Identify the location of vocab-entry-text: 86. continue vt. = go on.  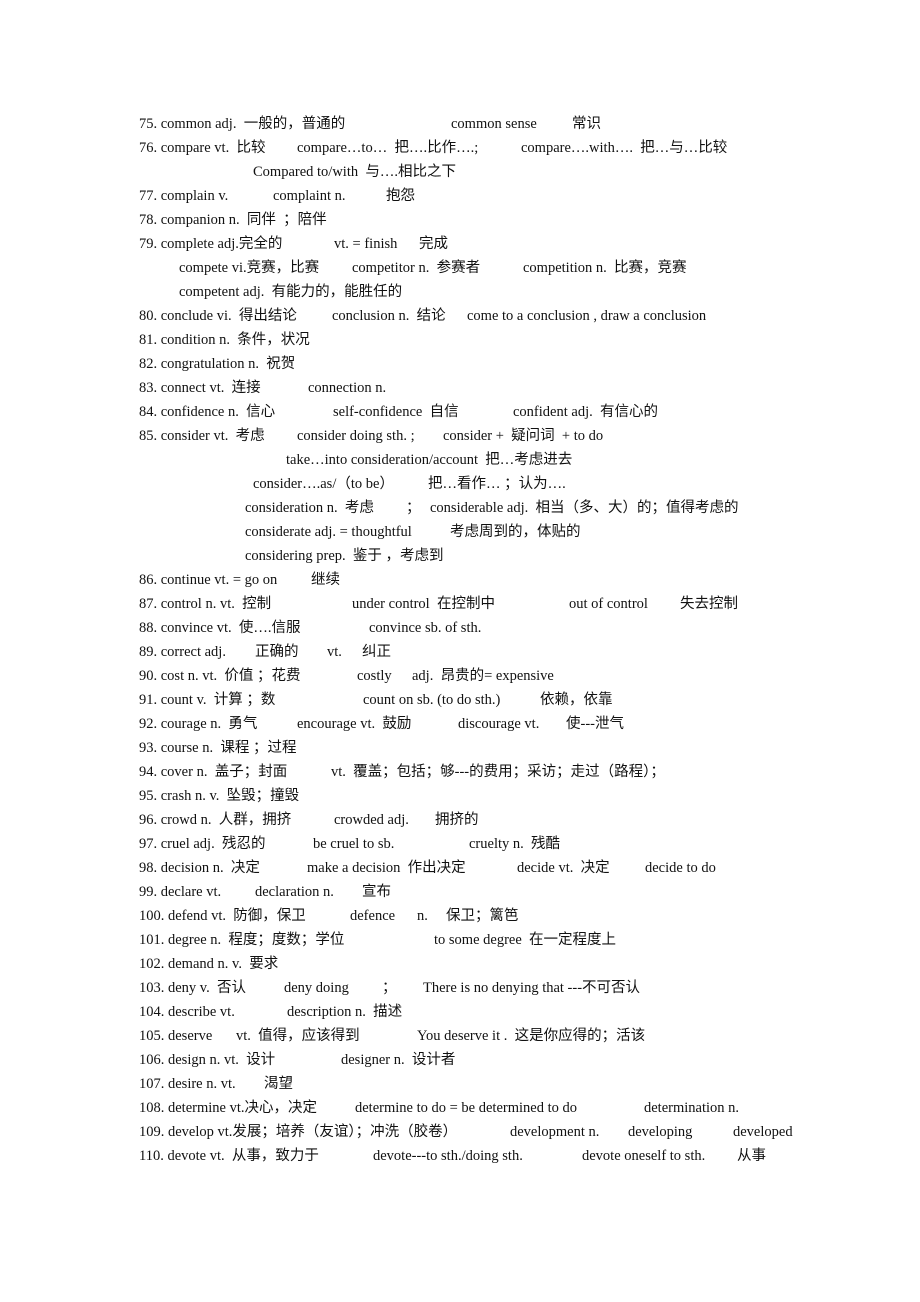
(208, 580).